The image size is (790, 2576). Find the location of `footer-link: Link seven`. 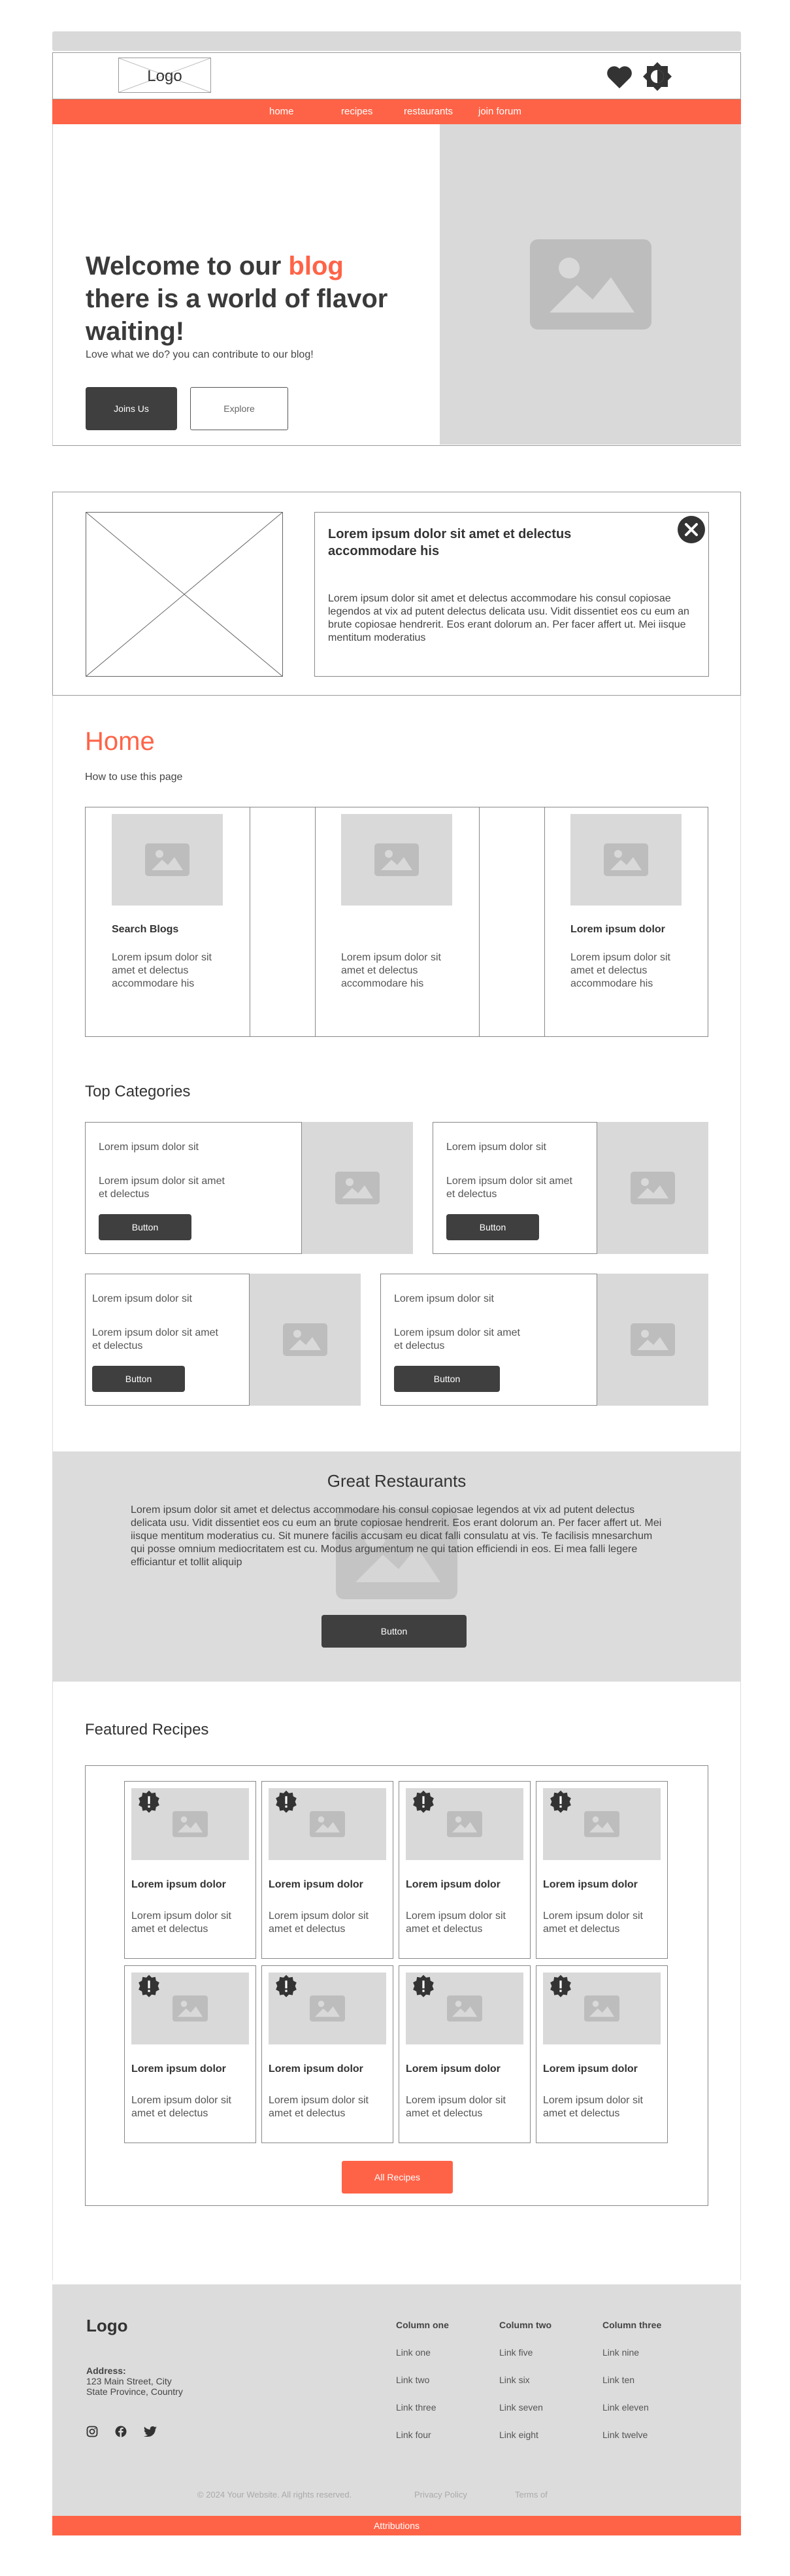

footer-link: Link seven is located at coordinates (521, 2407).